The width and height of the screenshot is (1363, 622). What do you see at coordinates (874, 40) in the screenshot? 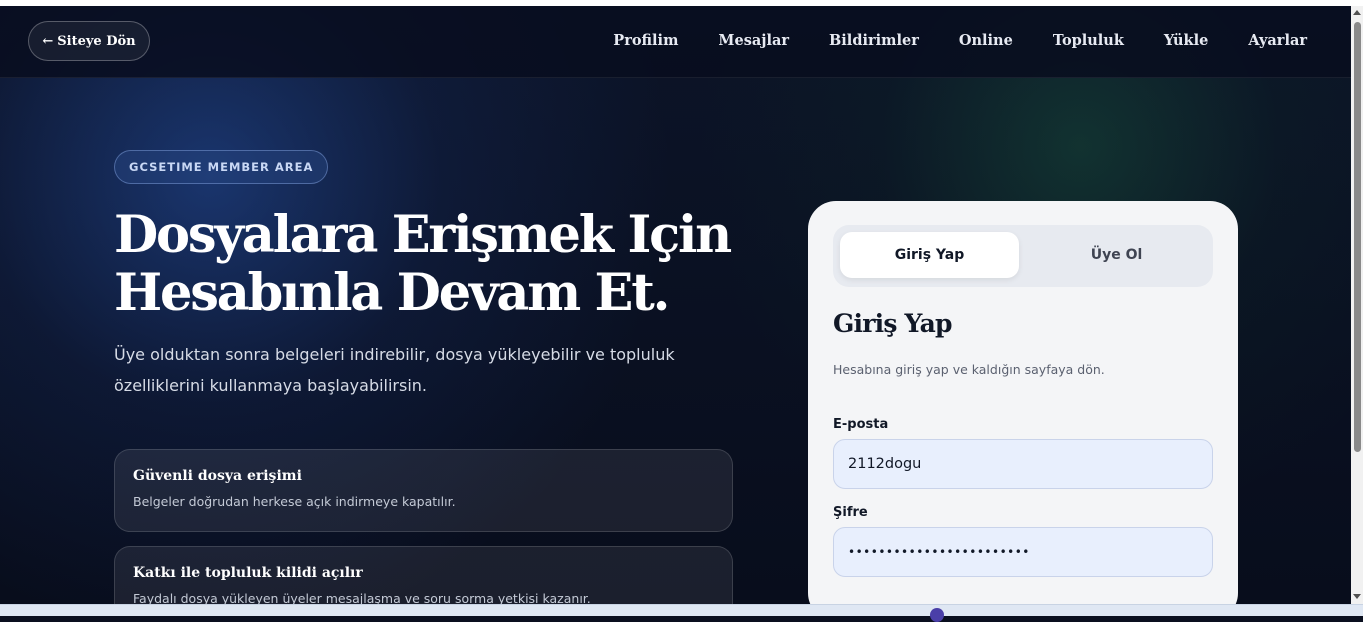
I see `nav-item-bildirimler: Bildirimler` at bounding box center [874, 40].